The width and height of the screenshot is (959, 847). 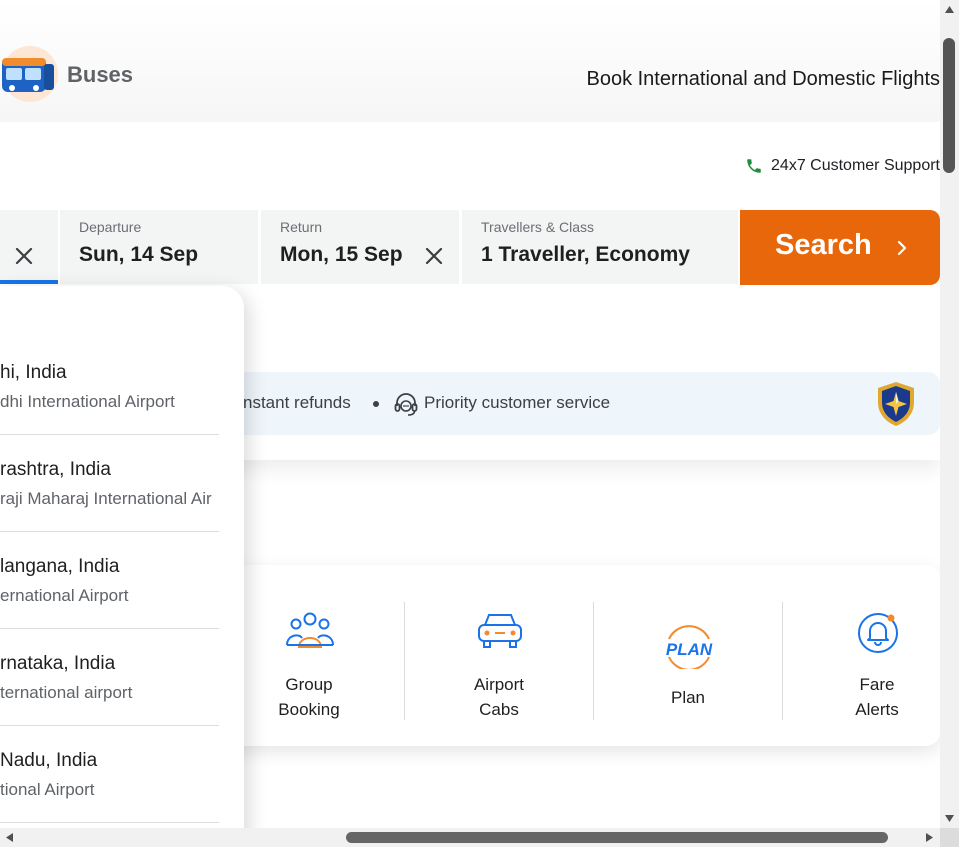 What do you see at coordinates (689, 649) in the screenshot?
I see `svg-text: PLAN` at bounding box center [689, 649].